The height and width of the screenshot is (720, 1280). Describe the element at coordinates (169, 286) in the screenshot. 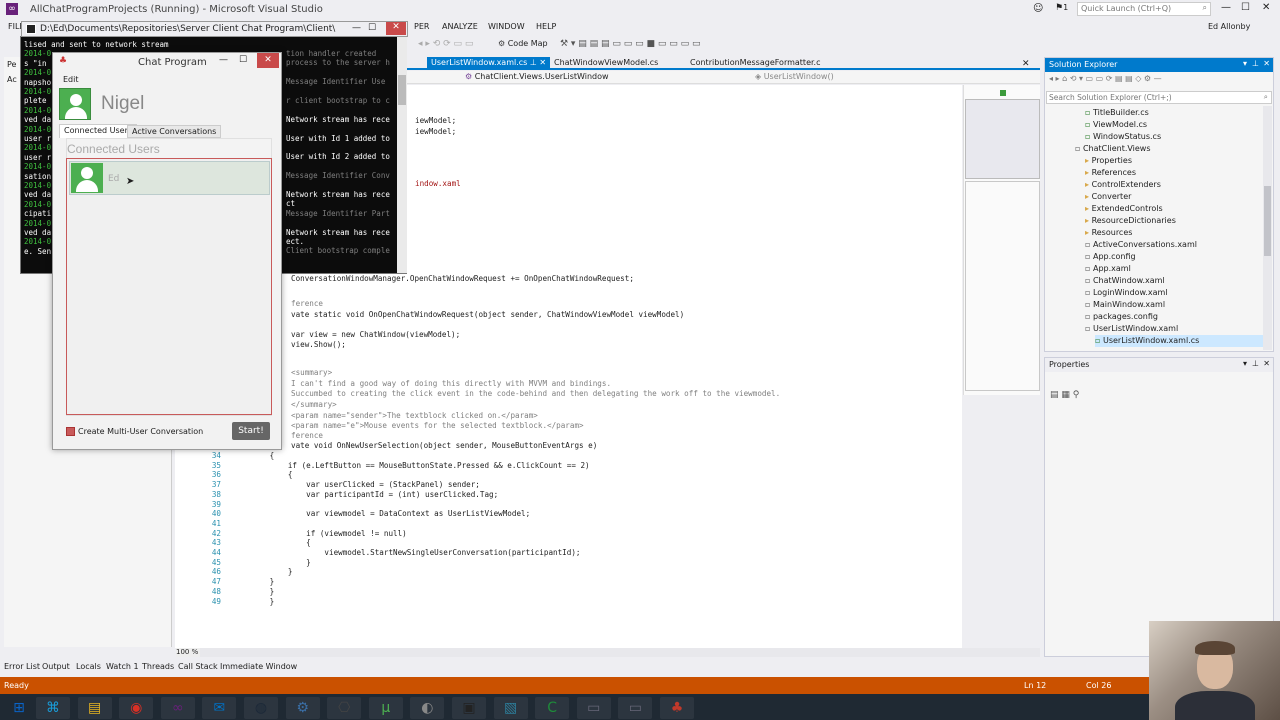

I see `user-list: Ed ➤` at that location.